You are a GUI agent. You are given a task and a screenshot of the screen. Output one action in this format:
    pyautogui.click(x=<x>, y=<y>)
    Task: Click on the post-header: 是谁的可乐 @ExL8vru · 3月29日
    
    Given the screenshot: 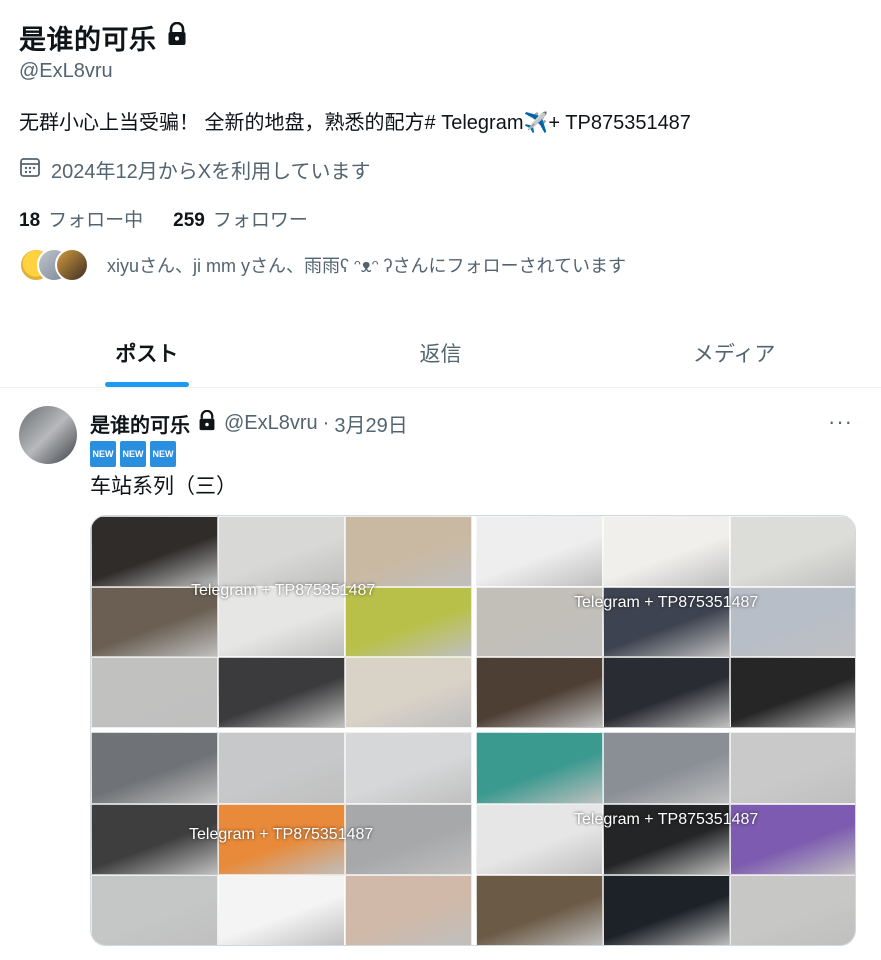 What is the action you would take?
    pyautogui.click(x=249, y=423)
    